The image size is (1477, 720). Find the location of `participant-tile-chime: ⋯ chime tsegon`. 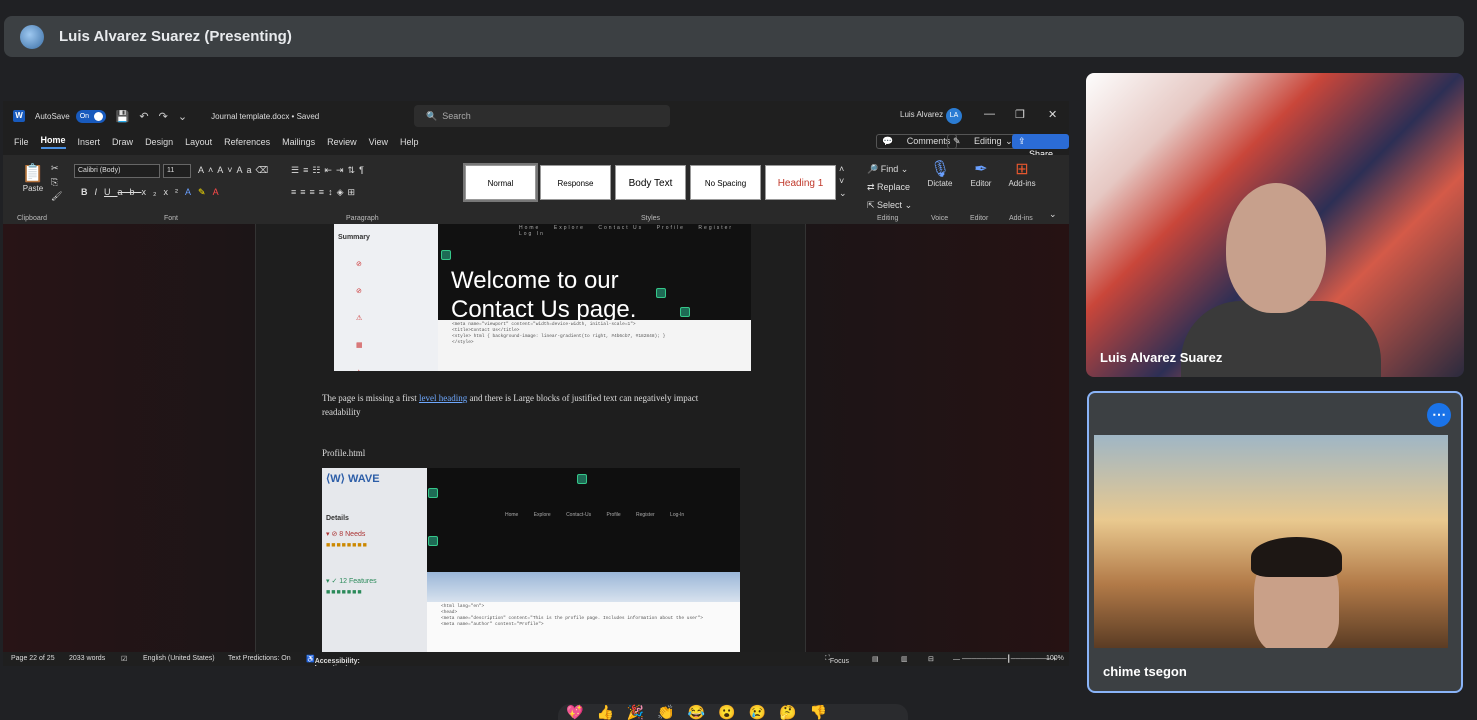

participant-tile-chime: ⋯ chime tsegon is located at coordinates (1275, 542).